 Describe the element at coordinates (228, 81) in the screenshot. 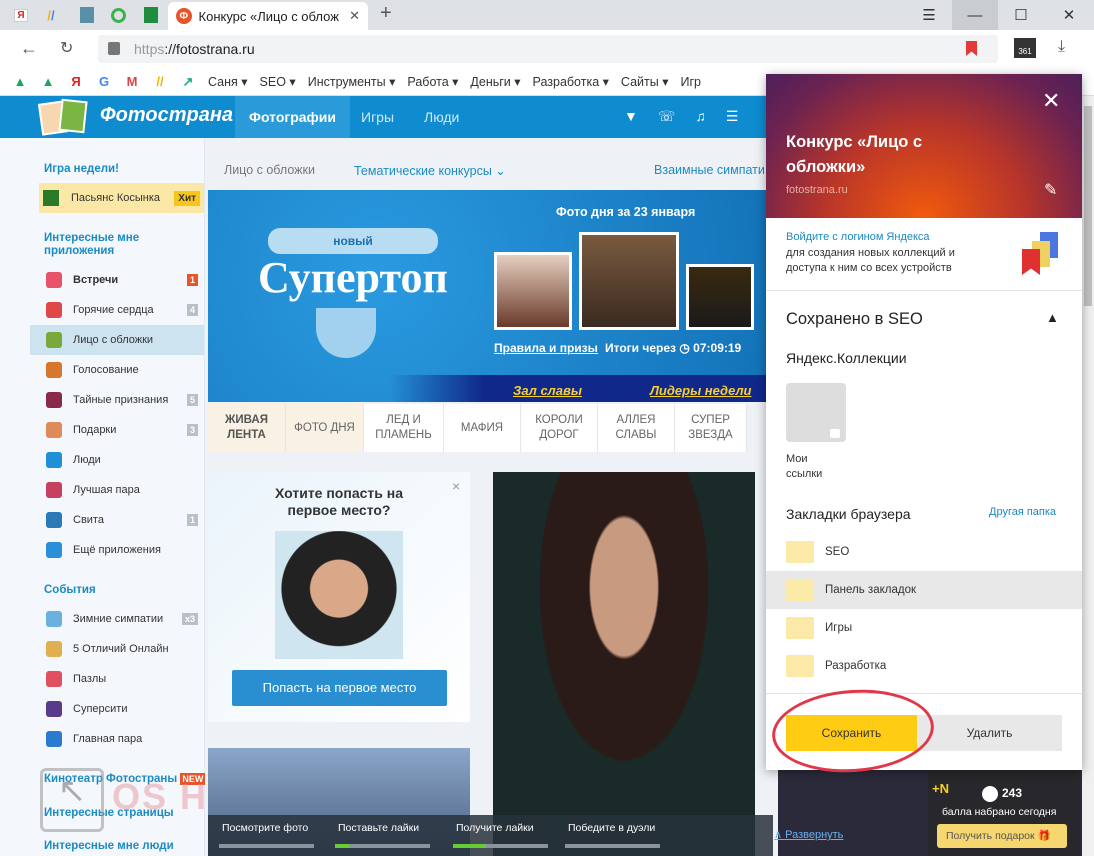

I see `bookmark-folder: Саня ▾` at that location.